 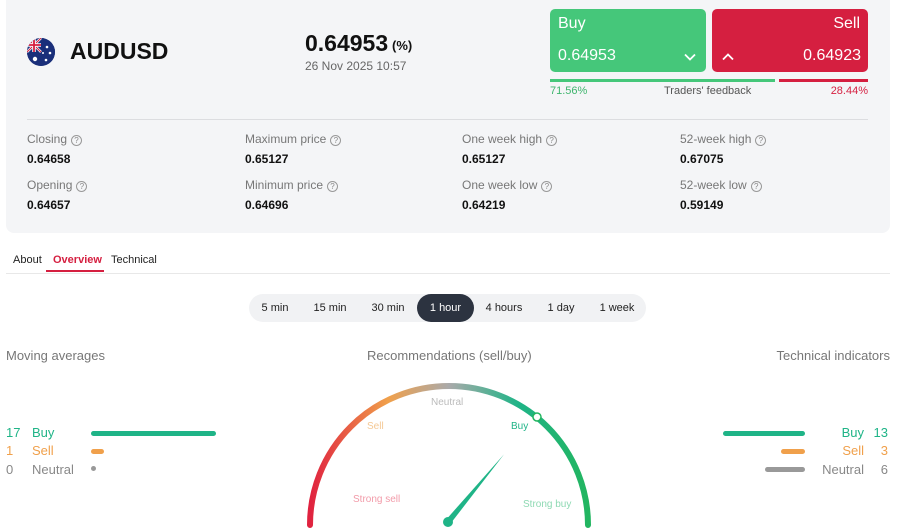 What do you see at coordinates (119, 51) in the screenshot?
I see `symbol-name: AUDUSD` at bounding box center [119, 51].